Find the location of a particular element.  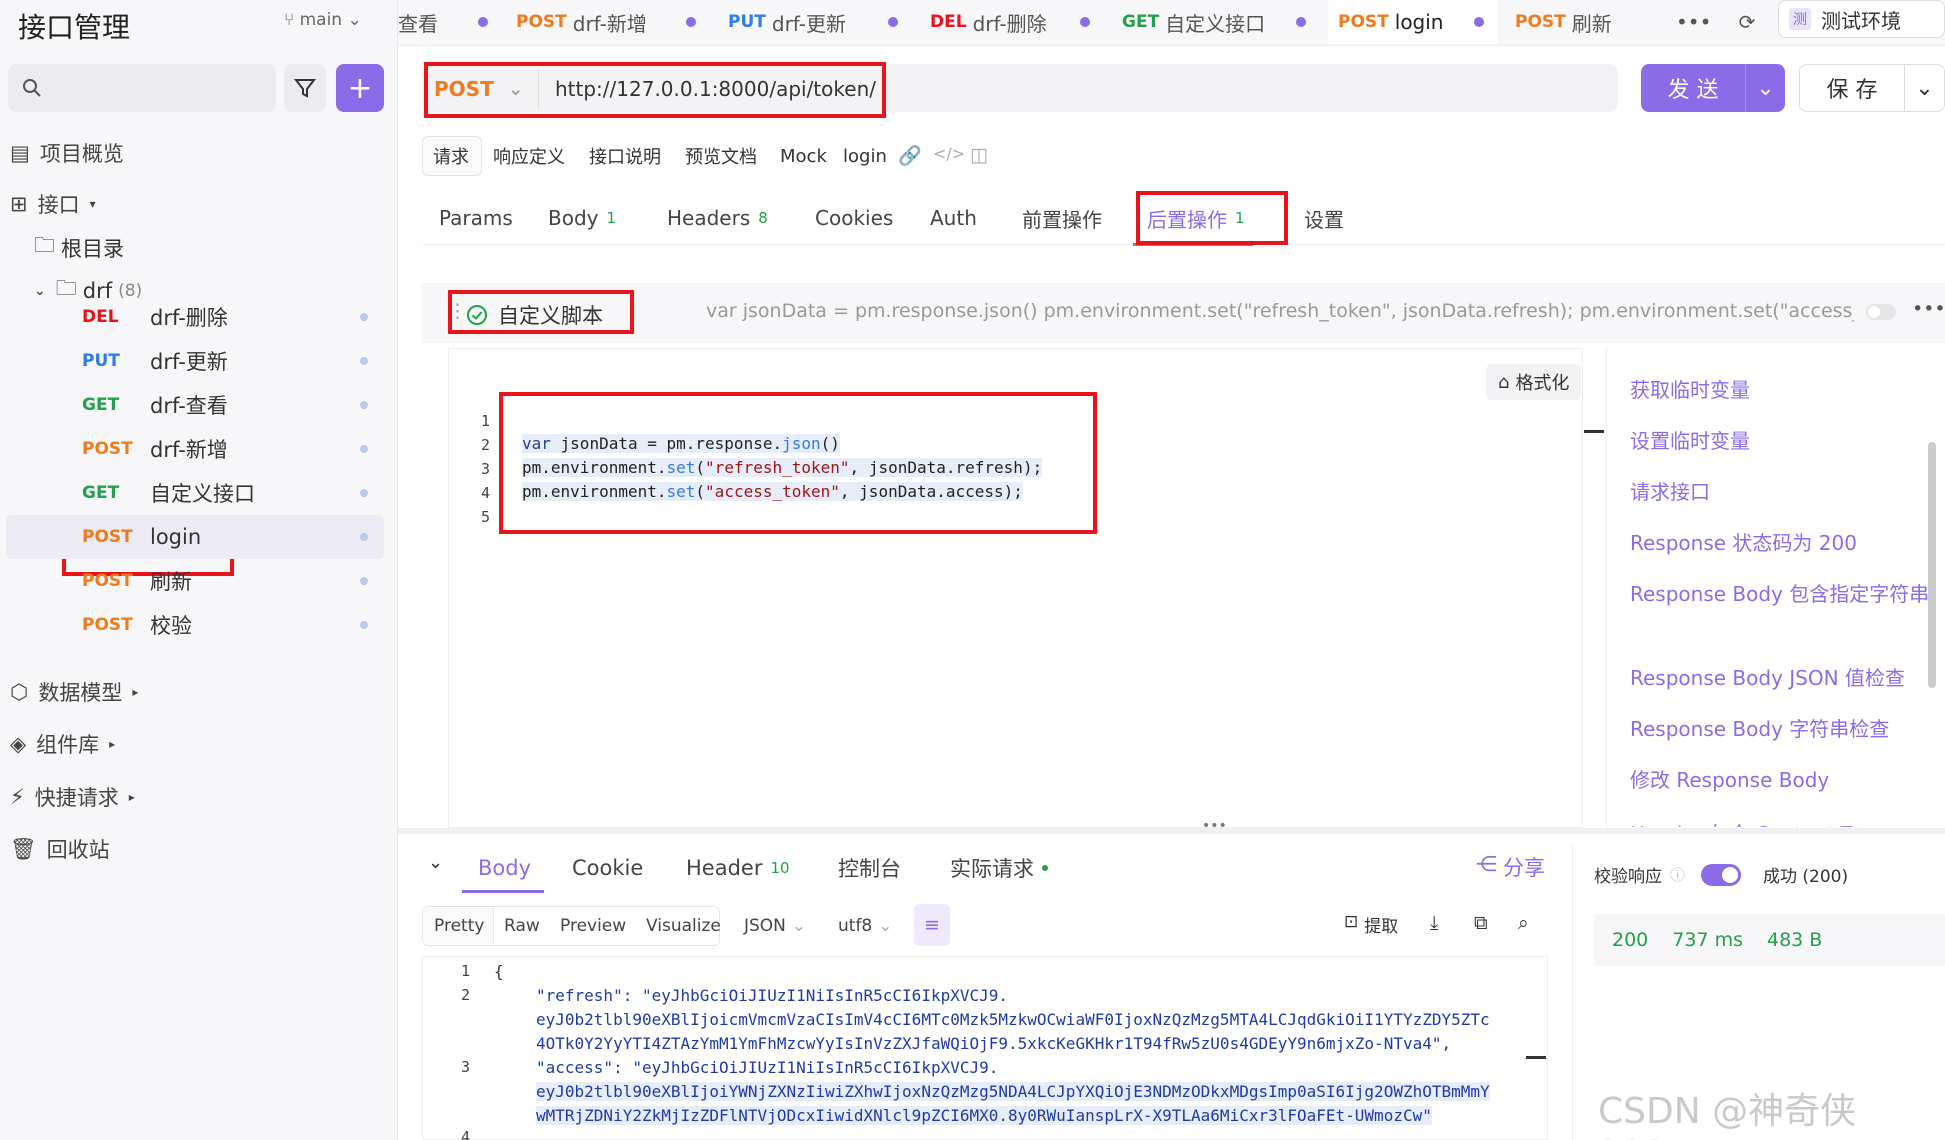

search-icon: ⌕ is located at coordinates (1523, 923).